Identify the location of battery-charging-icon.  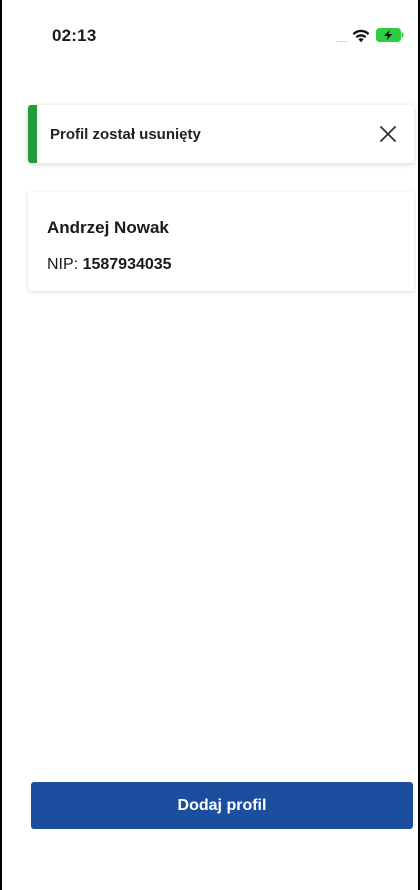
(390, 35).